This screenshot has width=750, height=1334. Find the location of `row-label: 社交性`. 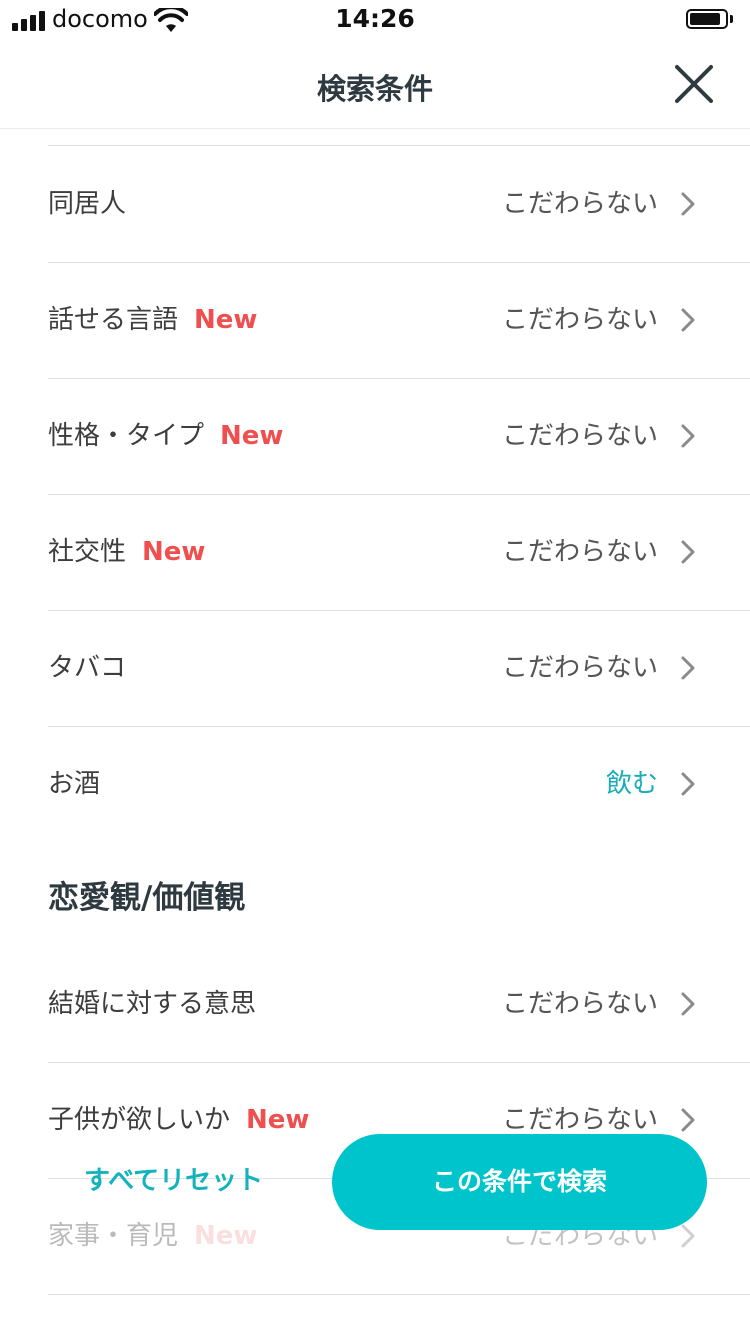

row-label: 社交性 is located at coordinates (87, 552).